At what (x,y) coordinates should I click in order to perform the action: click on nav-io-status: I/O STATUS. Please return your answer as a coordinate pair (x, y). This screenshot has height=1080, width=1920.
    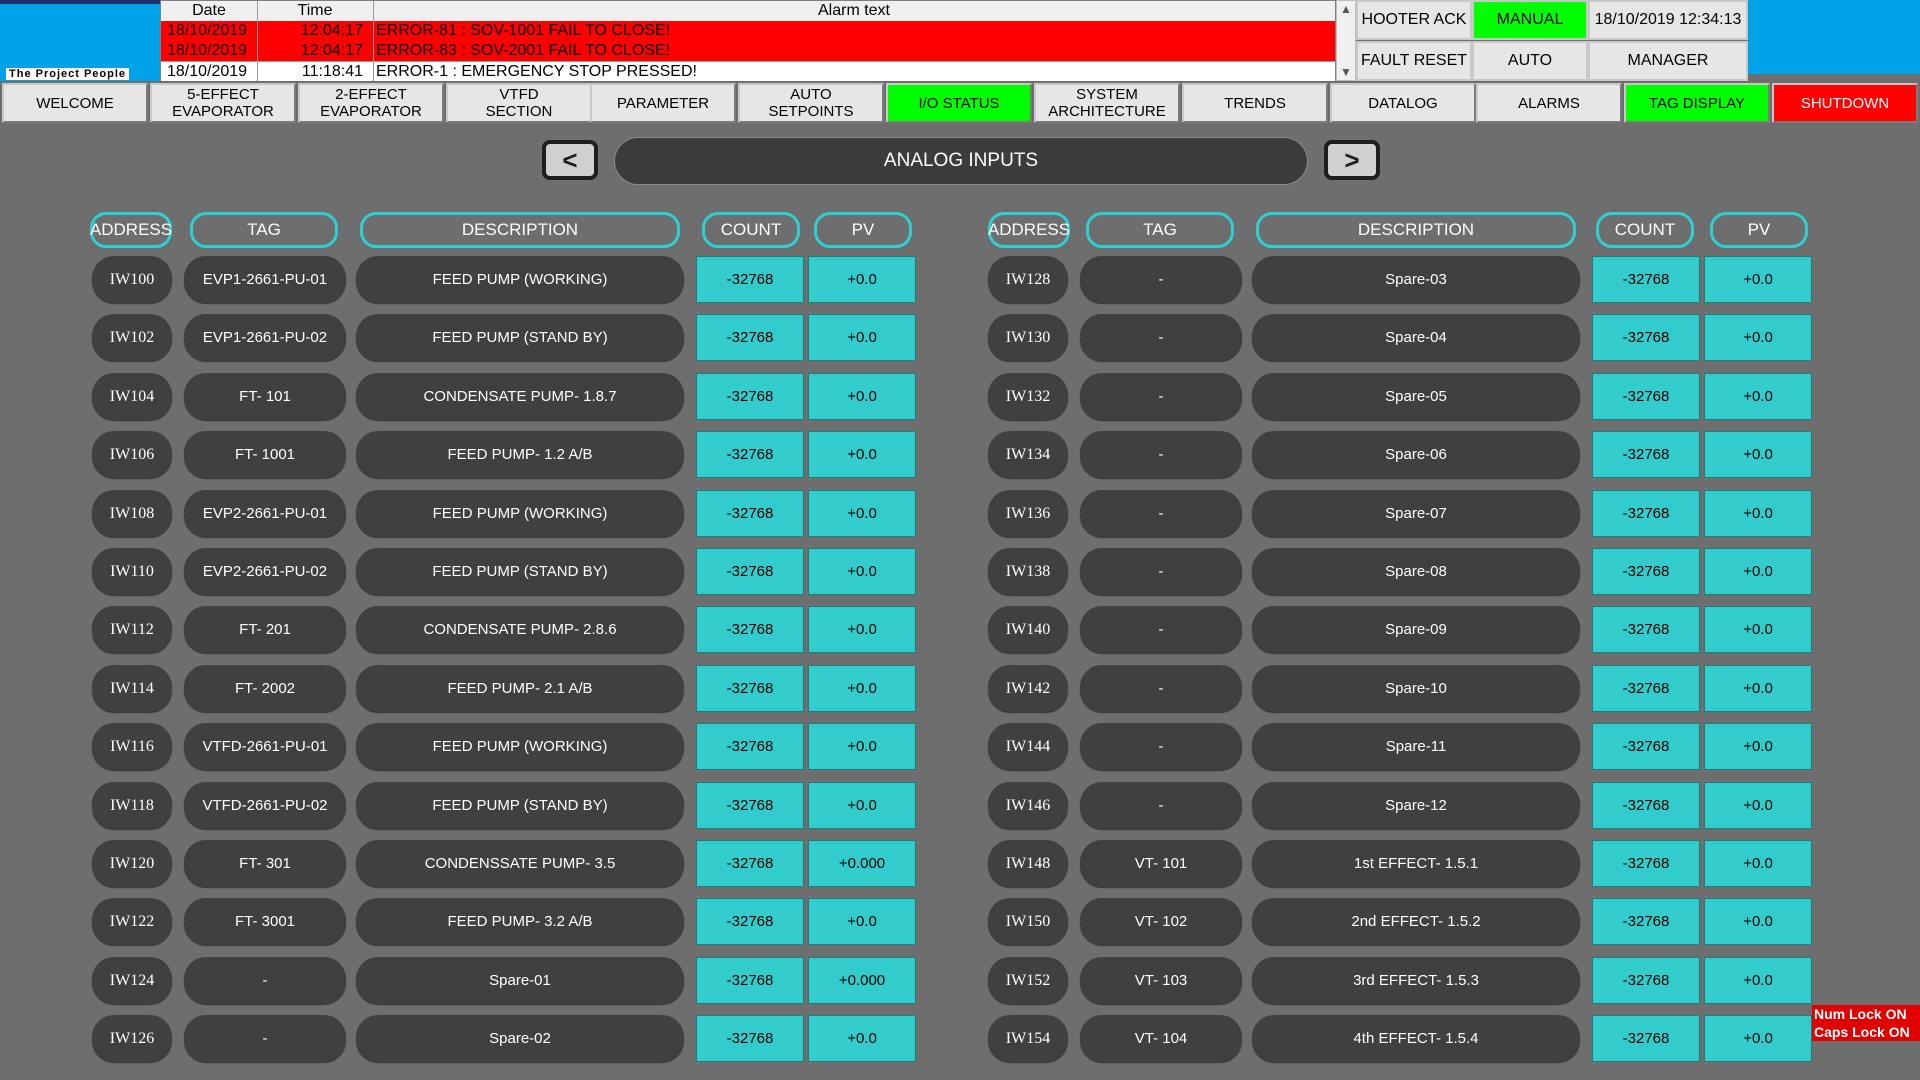
    Looking at the image, I should click on (959, 103).